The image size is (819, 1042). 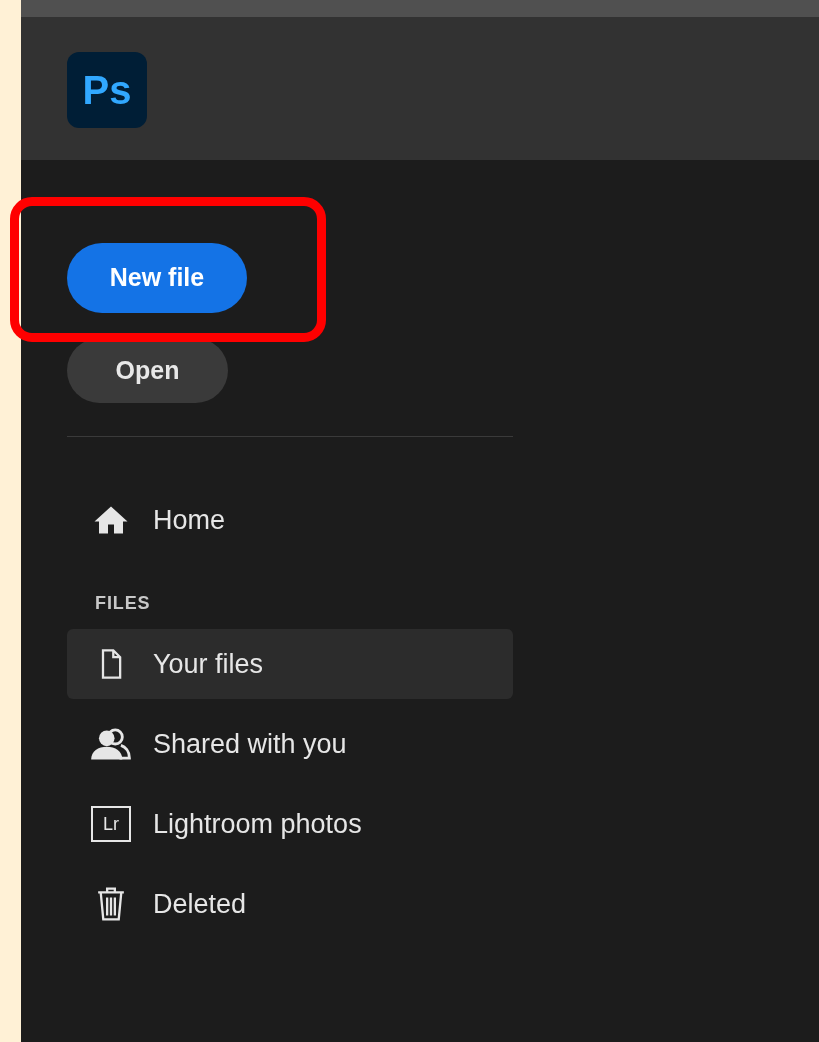 I want to click on new-file-button: New file, so click(x=157, y=278).